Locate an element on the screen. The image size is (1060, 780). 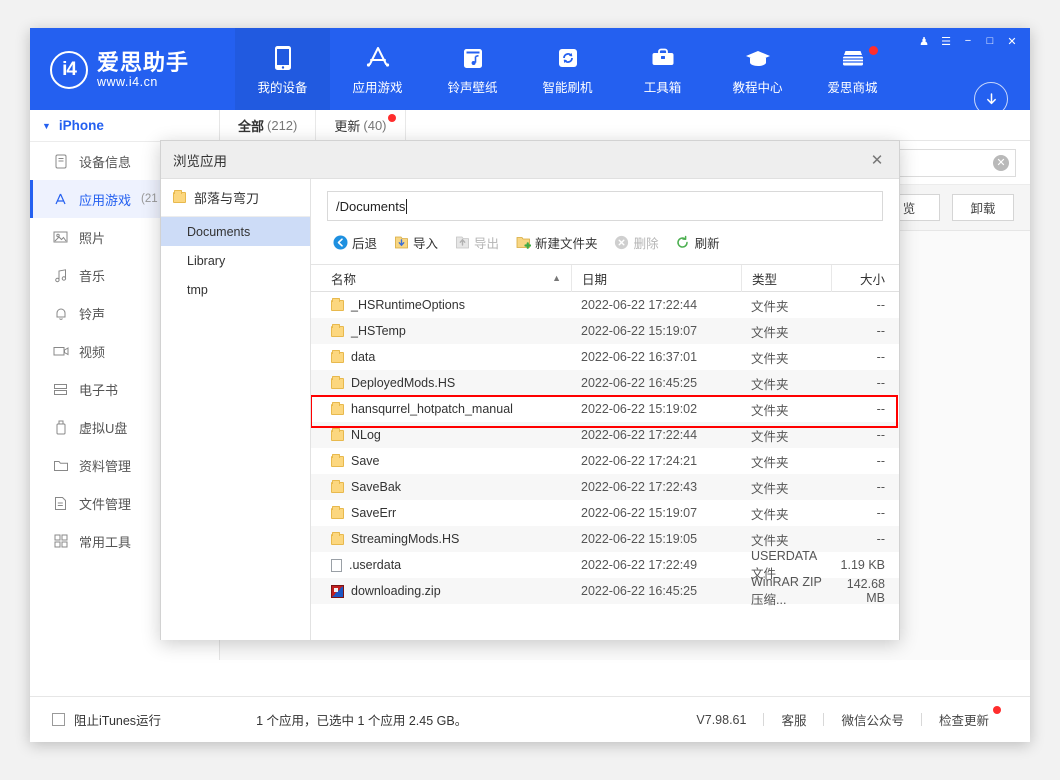
dialog-toolbar: 后退 导入 导出 新建文件夹 删除 刷新 is located at coordinates (605, 243).